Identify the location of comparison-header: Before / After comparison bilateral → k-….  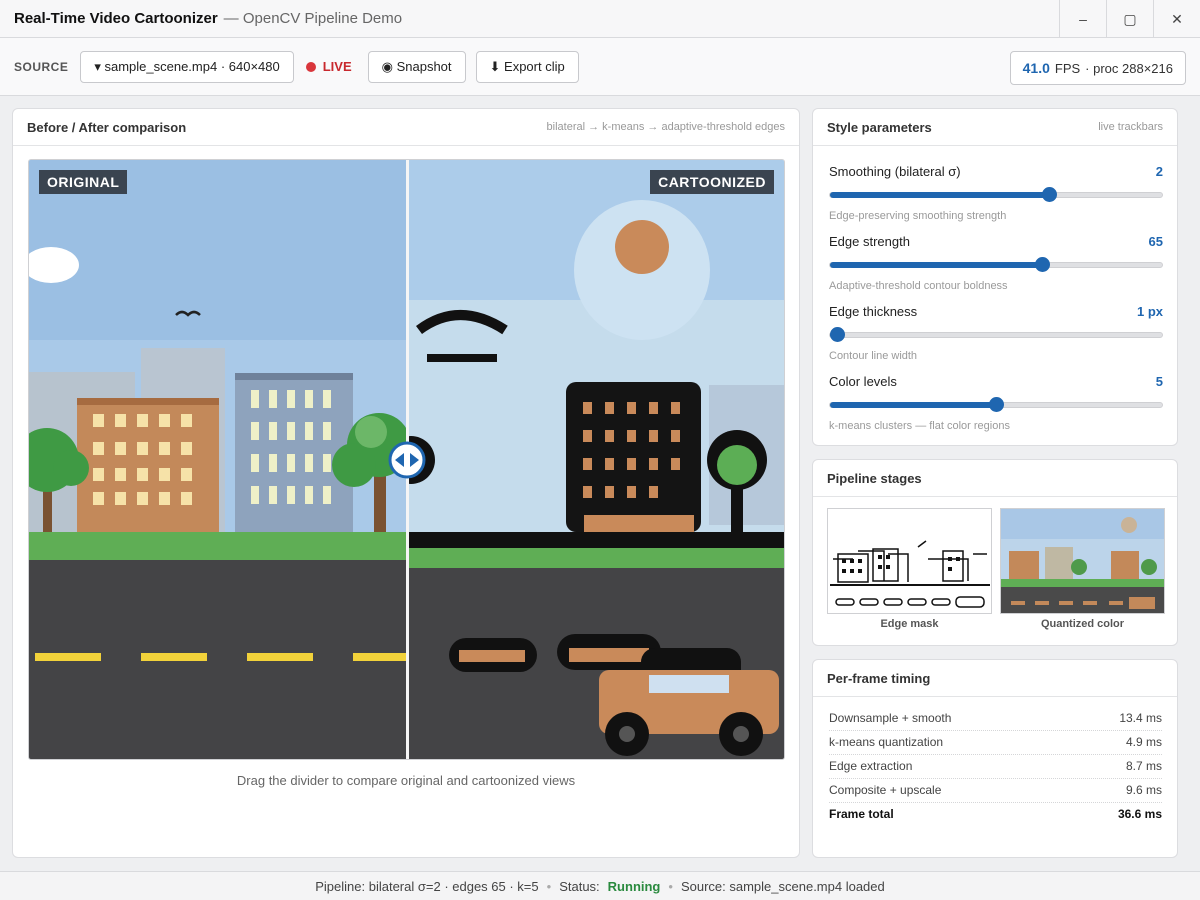
(406, 127).